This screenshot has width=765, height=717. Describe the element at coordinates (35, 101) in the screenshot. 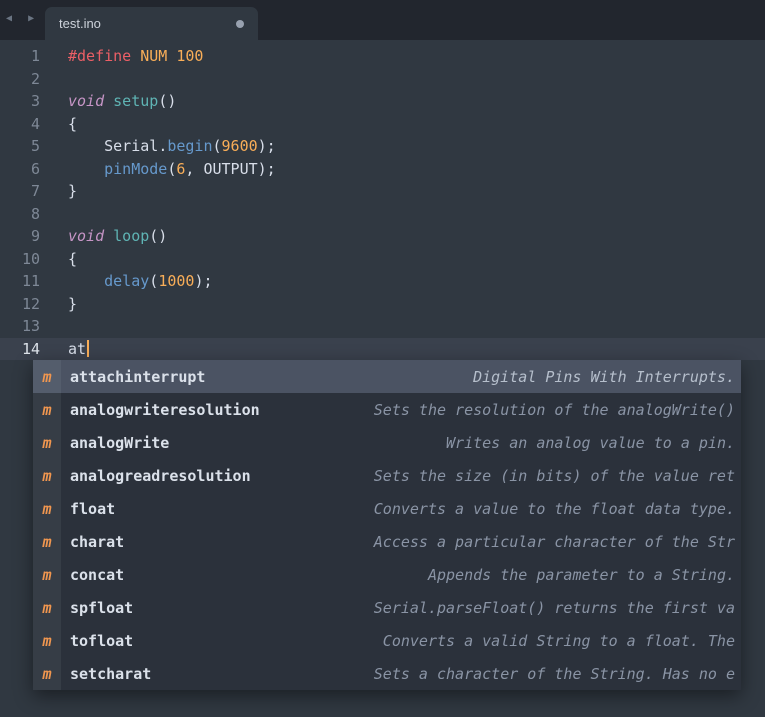

I see `line-number: 3` at that location.